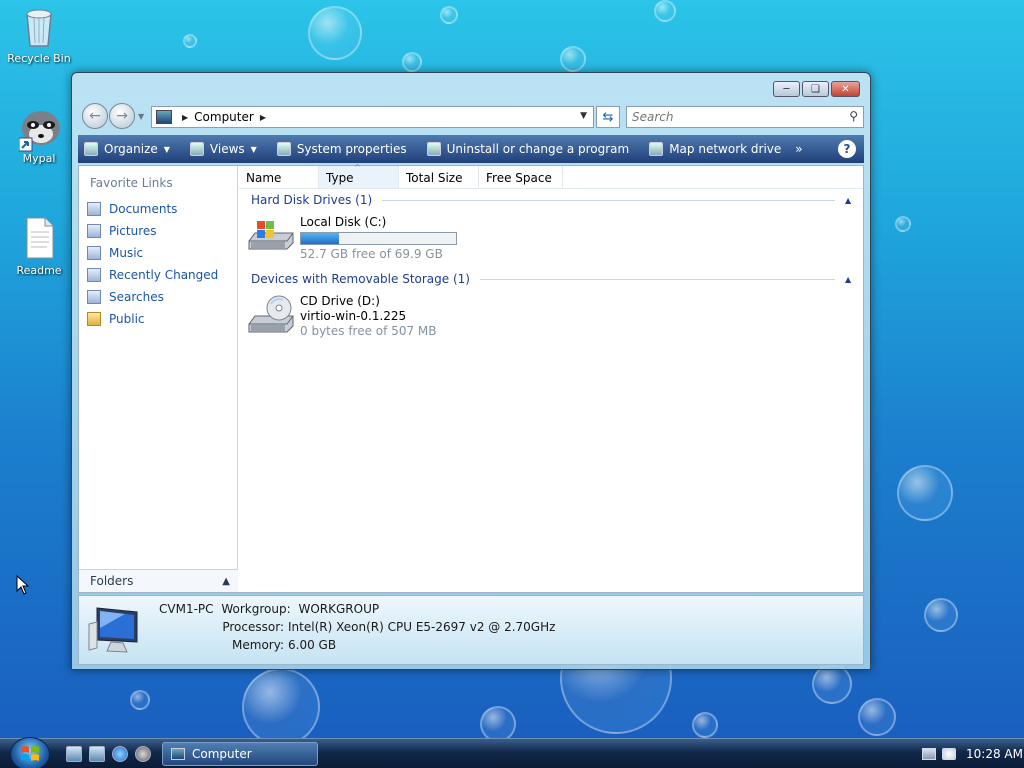 This screenshot has height=768, width=1024. What do you see at coordinates (279, 177) in the screenshot?
I see `column-header-name: Name` at bounding box center [279, 177].